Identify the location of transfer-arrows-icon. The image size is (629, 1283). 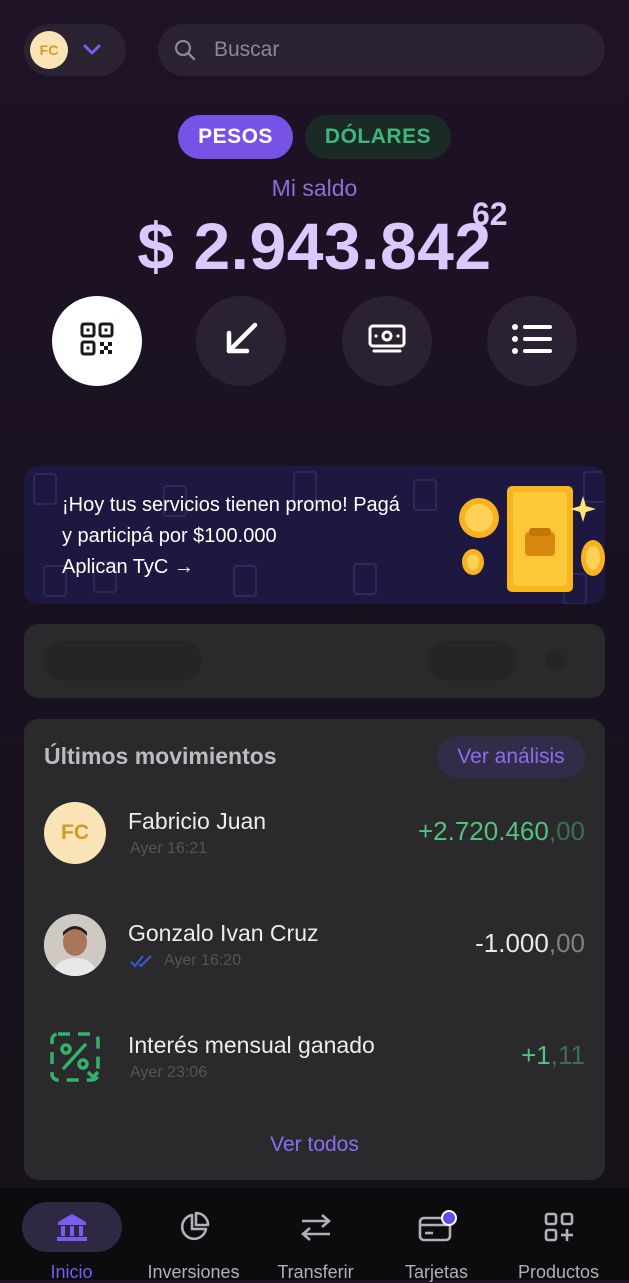
(316, 1227).